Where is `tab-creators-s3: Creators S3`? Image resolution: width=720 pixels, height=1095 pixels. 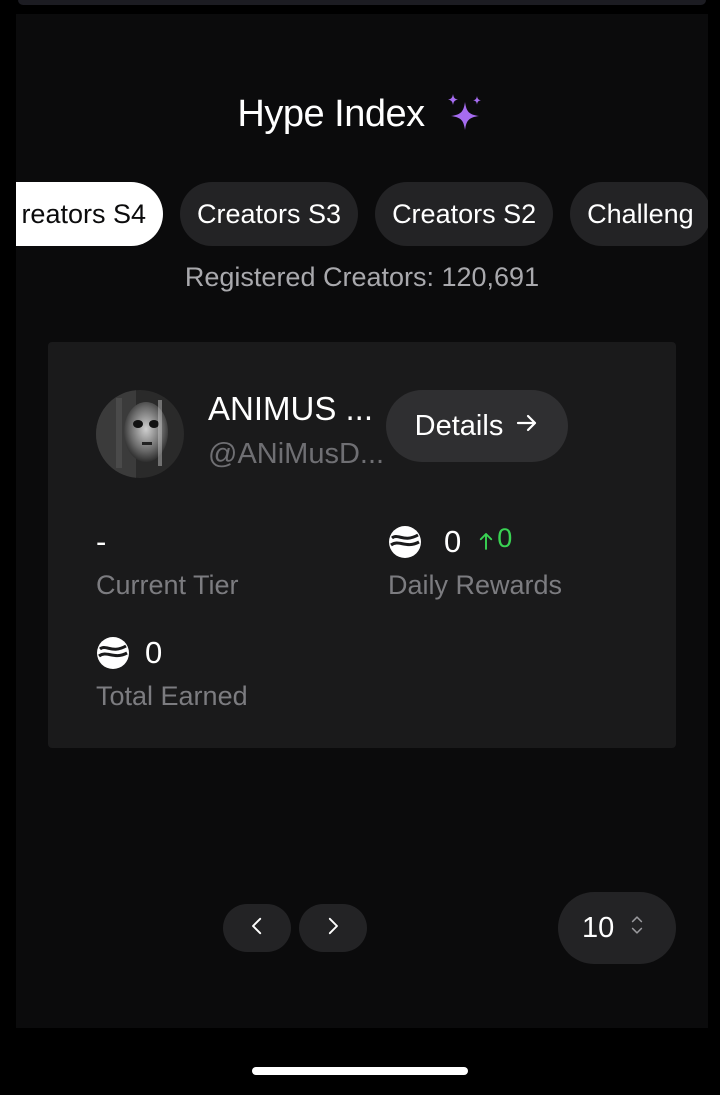
tab-creators-s3: Creators S3 is located at coordinates (269, 214).